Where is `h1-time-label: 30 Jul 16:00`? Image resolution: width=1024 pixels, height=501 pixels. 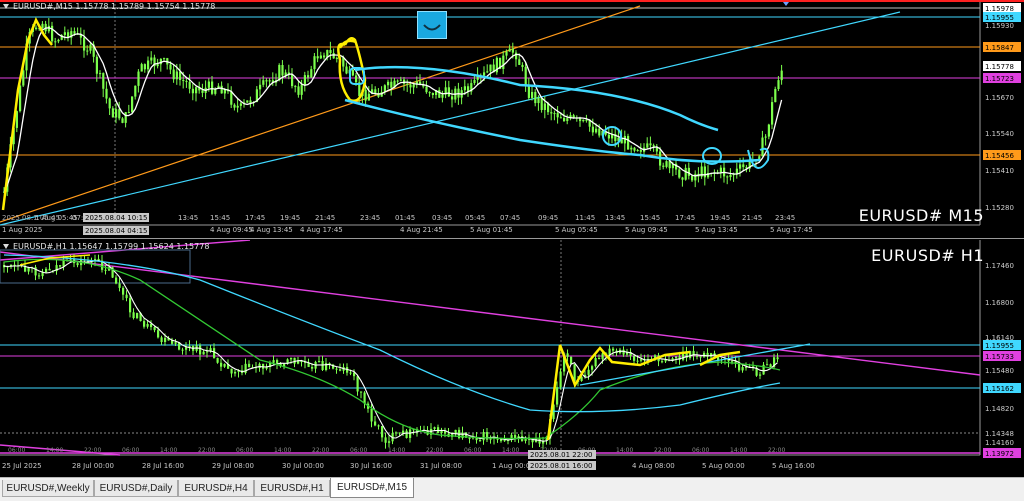 h1-time-label: 30 Jul 16:00 is located at coordinates (371, 466).